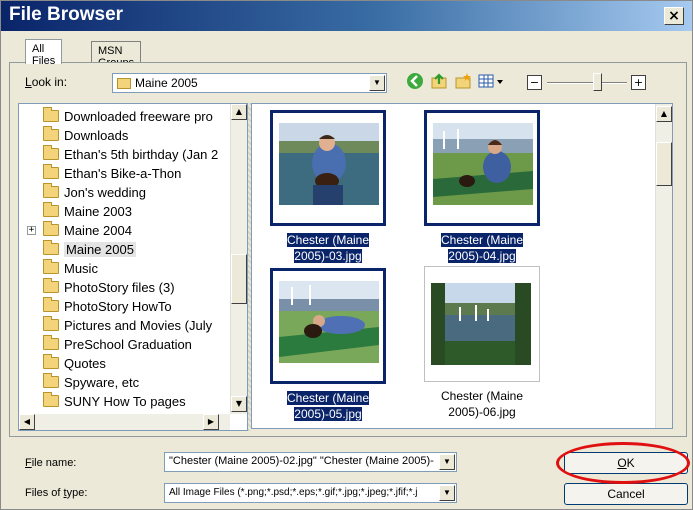 The width and height of the screenshot is (693, 510). Describe the element at coordinates (74, 363) in the screenshot. I see `tree-item: Quotes` at that location.